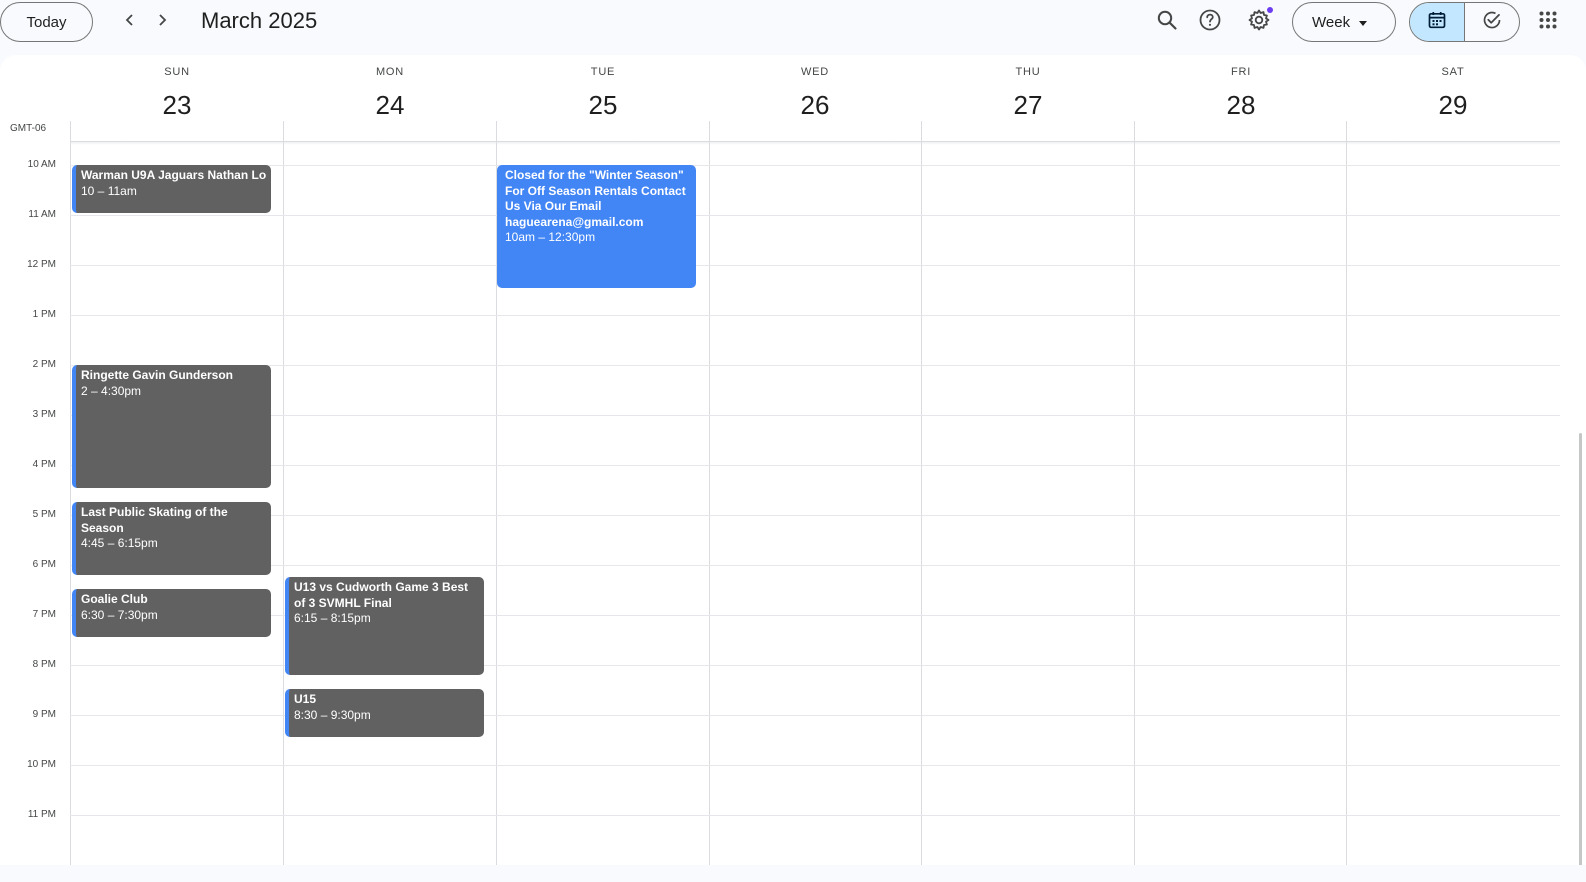  I want to click on hour-label: 11 AM, so click(42, 214).